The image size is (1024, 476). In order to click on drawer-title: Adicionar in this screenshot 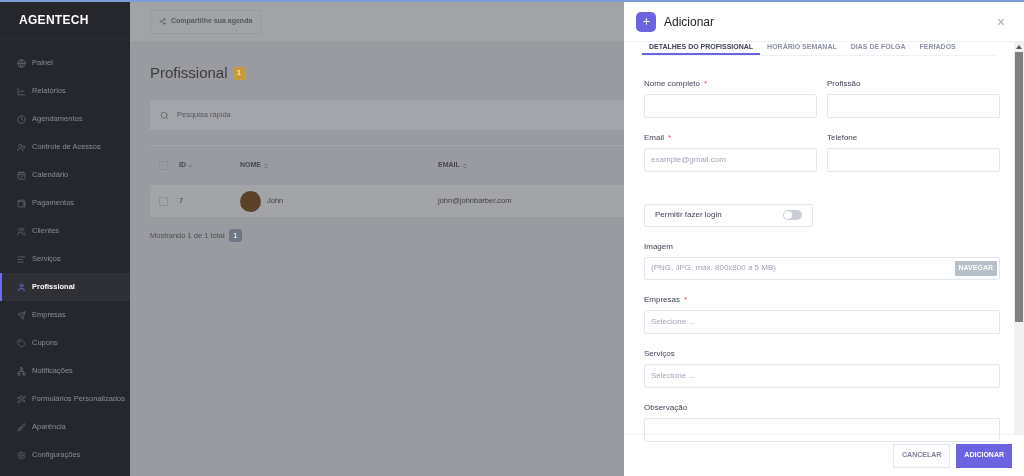, I will do `click(689, 22)`.